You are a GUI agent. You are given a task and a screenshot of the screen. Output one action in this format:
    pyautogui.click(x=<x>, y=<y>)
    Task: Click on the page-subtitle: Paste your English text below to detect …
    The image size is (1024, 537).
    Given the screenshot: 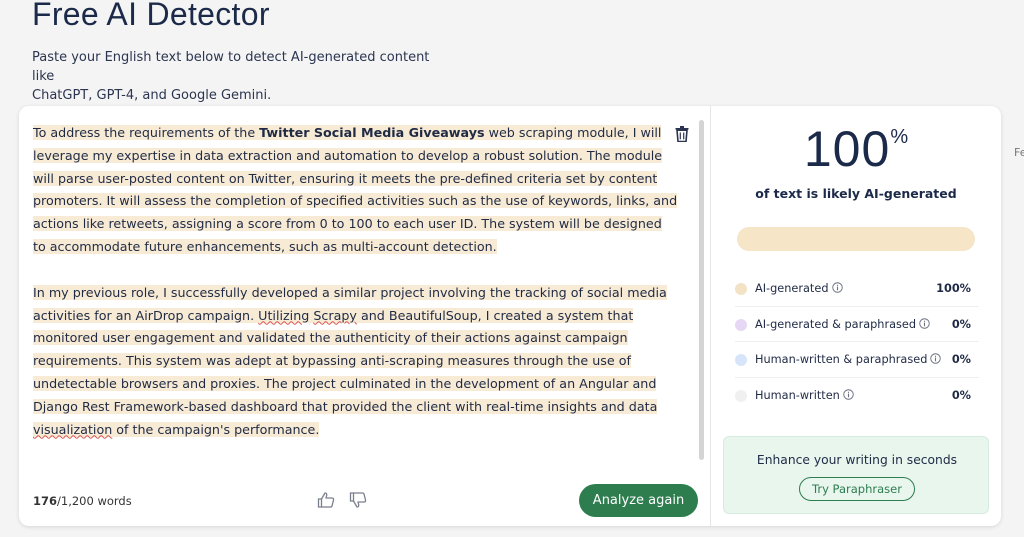 What is the action you would take?
    pyautogui.click(x=242, y=76)
    